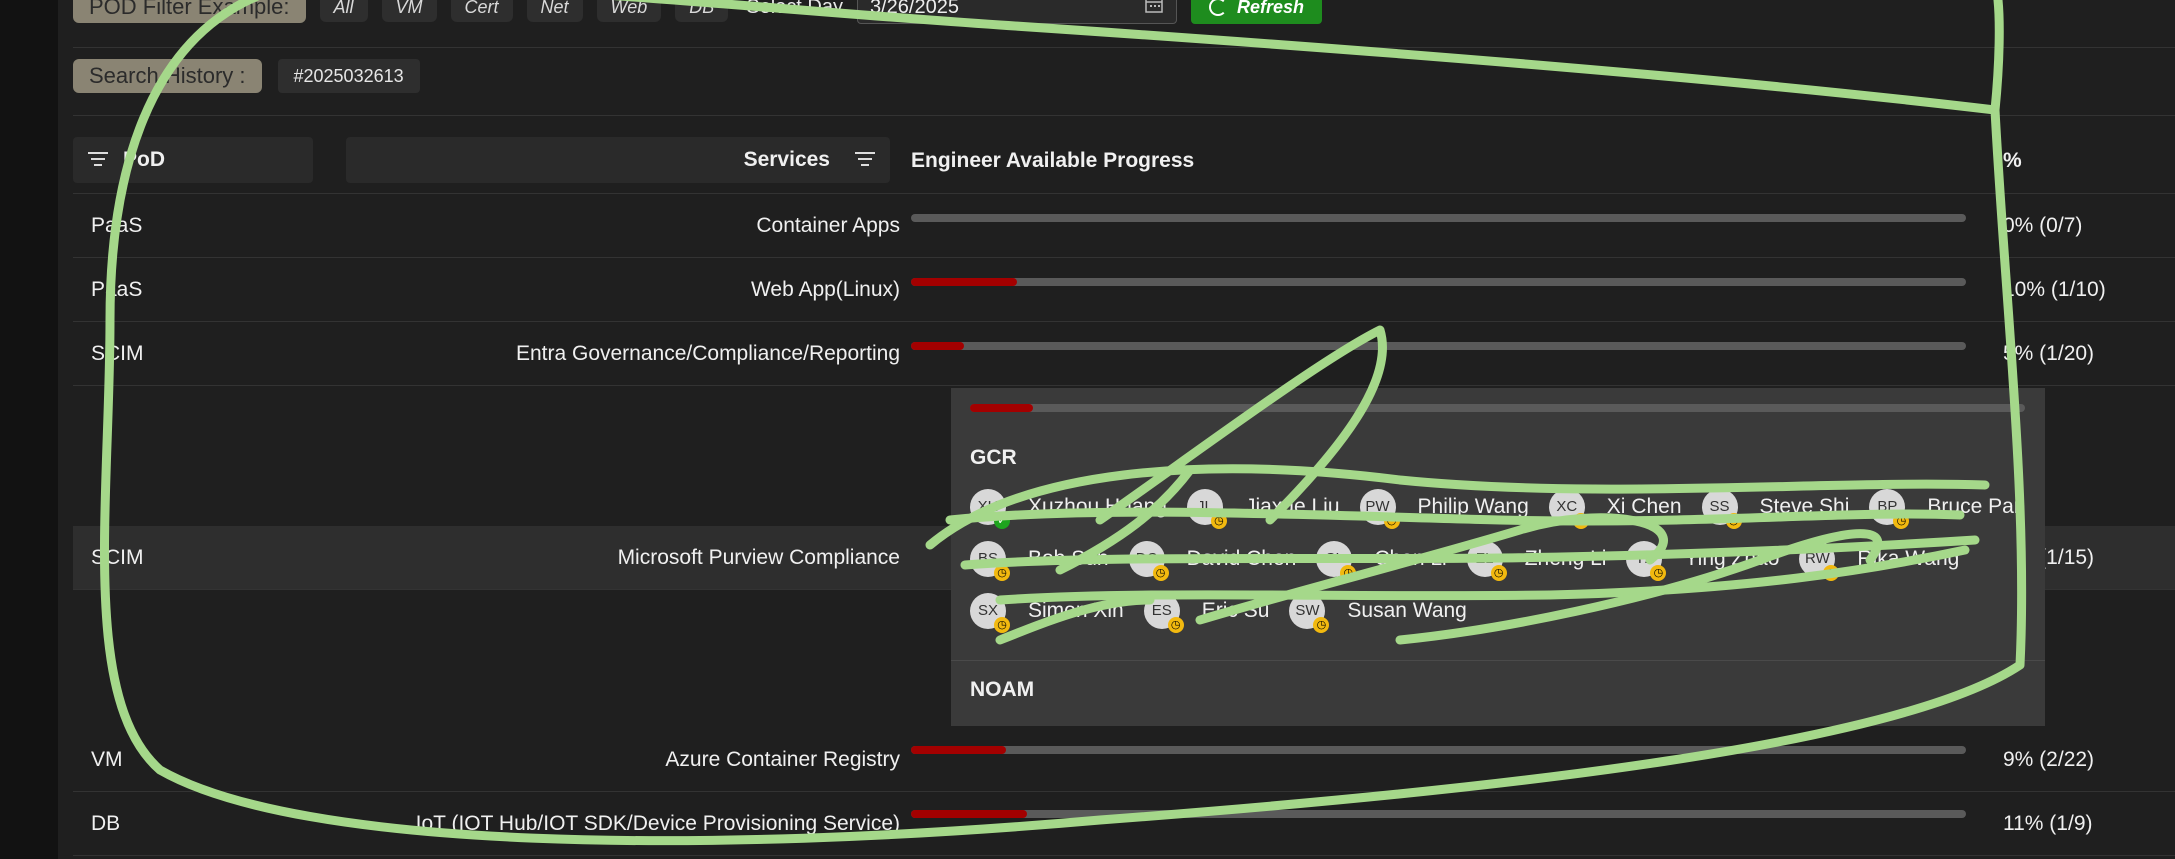  What do you see at coordinates (554, 11) in the screenshot?
I see `pod-filter-chip-net: Net` at bounding box center [554, 11].